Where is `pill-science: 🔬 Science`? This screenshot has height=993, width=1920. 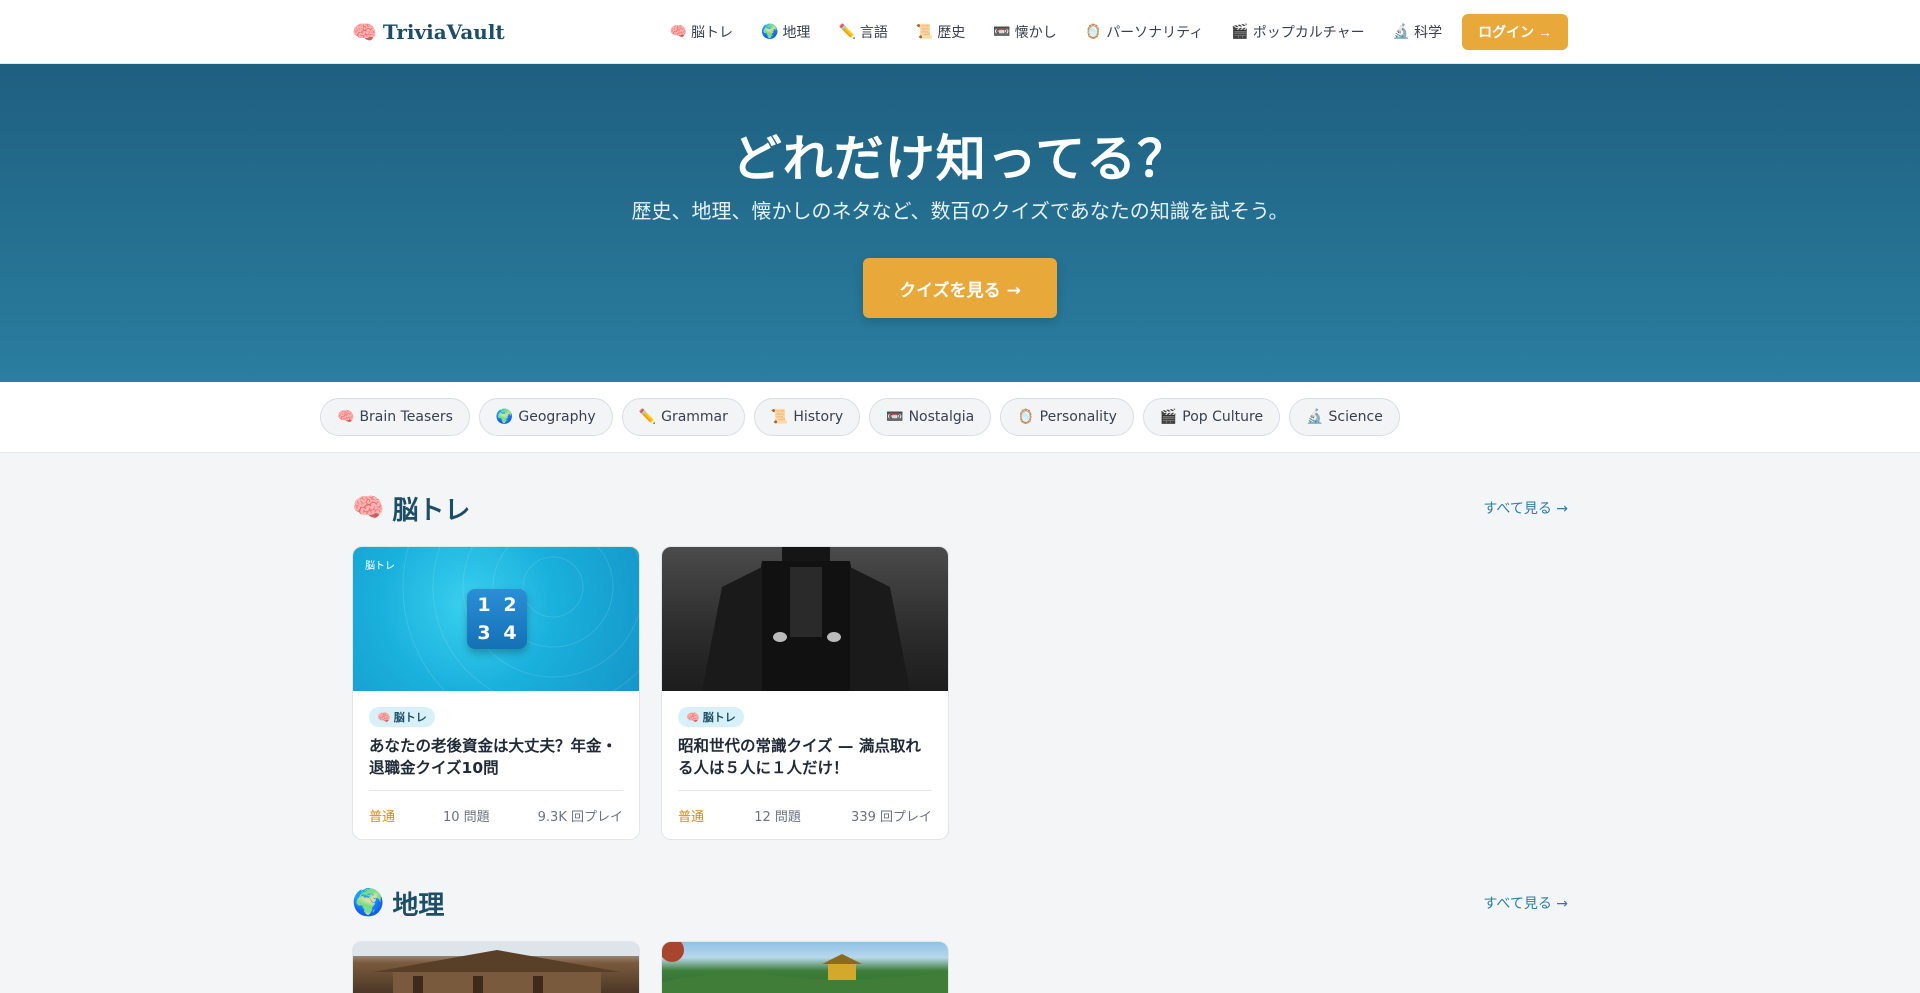
pill-science: 🔬 Science is located at coordinates (1344, 417).